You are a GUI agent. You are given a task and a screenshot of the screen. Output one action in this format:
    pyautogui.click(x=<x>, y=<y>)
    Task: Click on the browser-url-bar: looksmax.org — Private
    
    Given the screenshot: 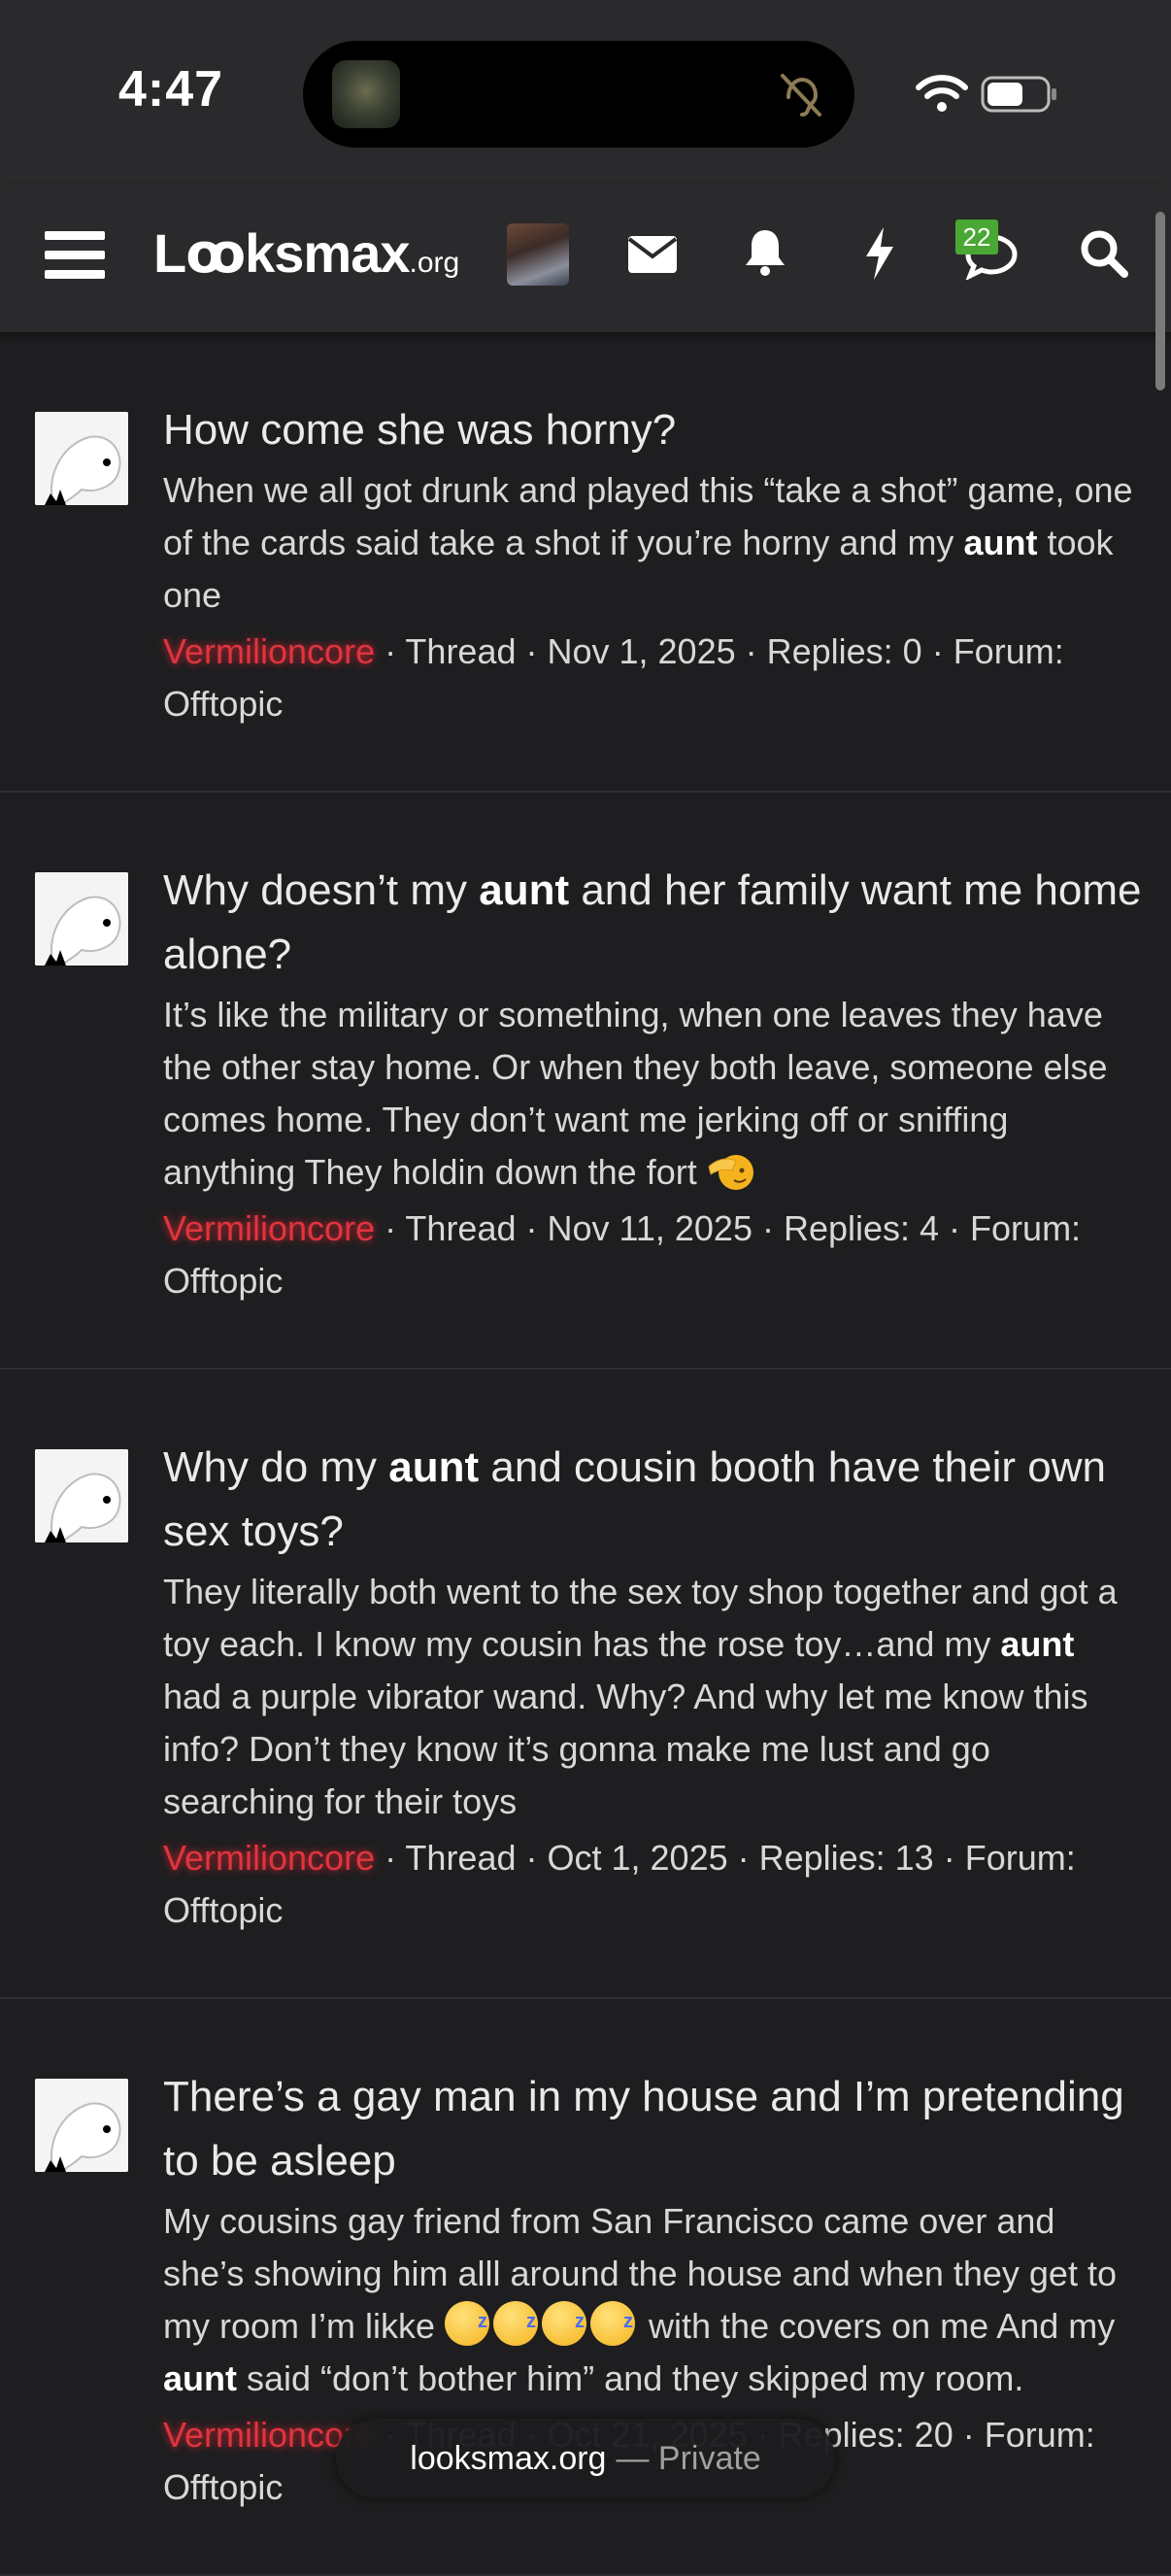 What is the action you would take?
    pyautogui.click(x=585, y=2458)
    